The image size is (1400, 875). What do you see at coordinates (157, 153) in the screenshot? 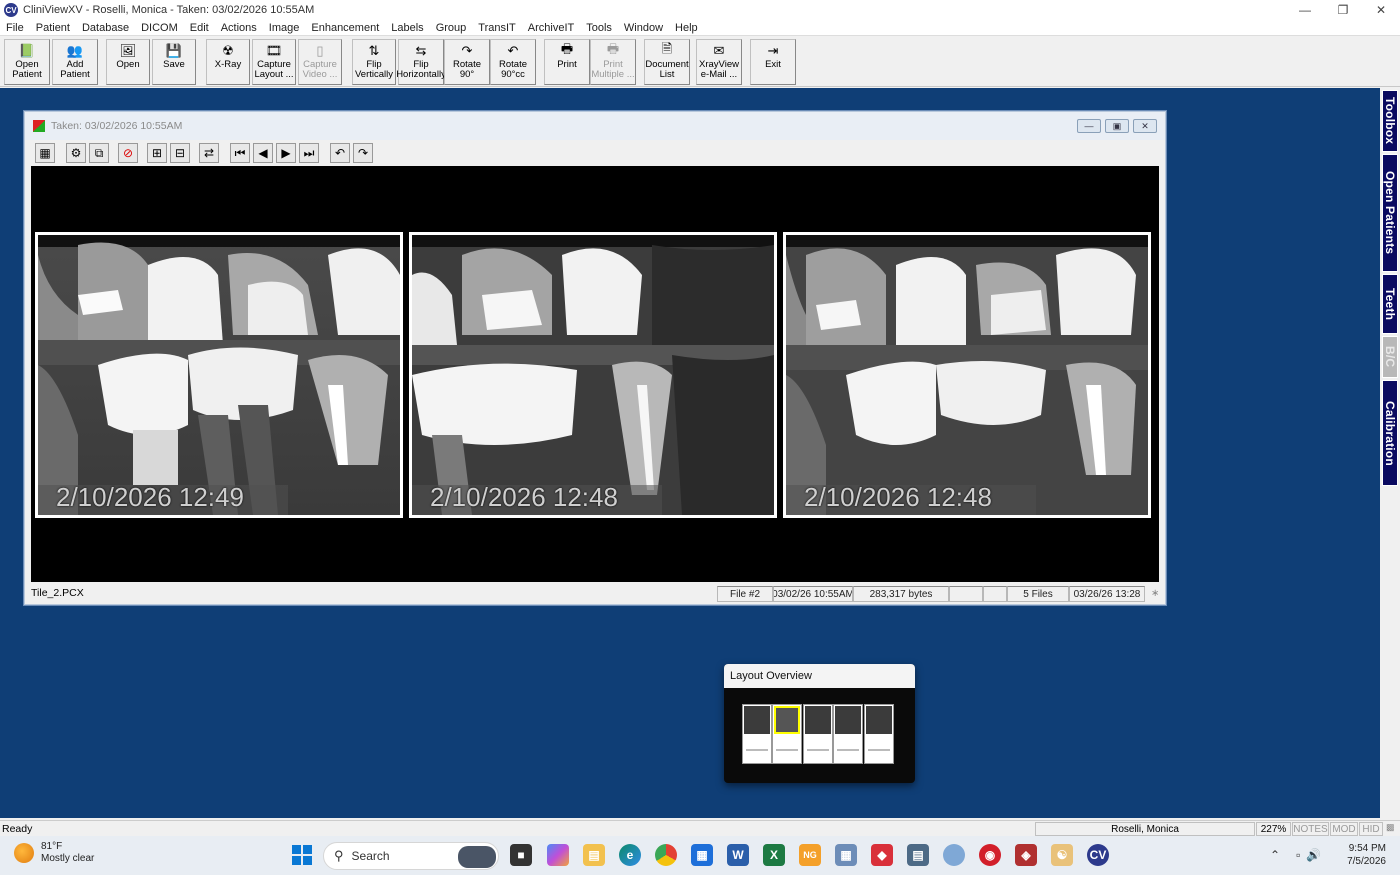
I see `tile-left-icon: ⊞` at bounding box center [157, 153].